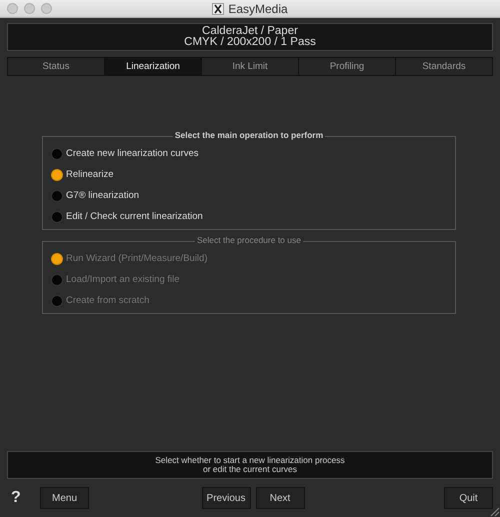 This screenshot has width=500, height=517. Describe the element at coordinates (226, 498) in the screenshot. I see `nav-button: Previous` at that location.